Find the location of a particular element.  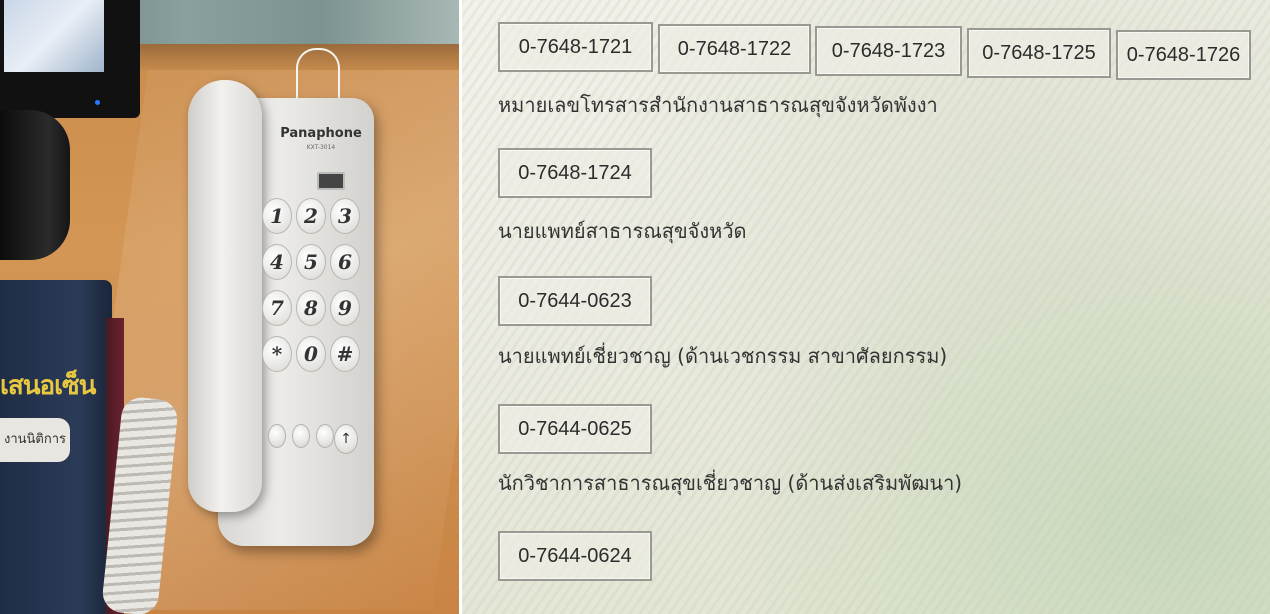

mute-key is located at coordinates (277, 436).